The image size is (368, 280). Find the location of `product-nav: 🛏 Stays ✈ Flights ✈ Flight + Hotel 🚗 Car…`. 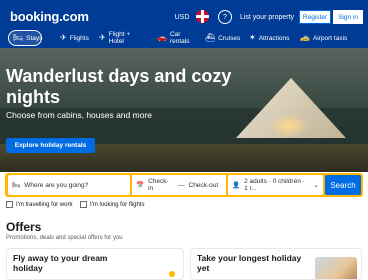

product-nav: 🛏 Stays ✈ Flights ✈ Flight + Hotel 🚗 Car… is located at coordinates (184, 38).